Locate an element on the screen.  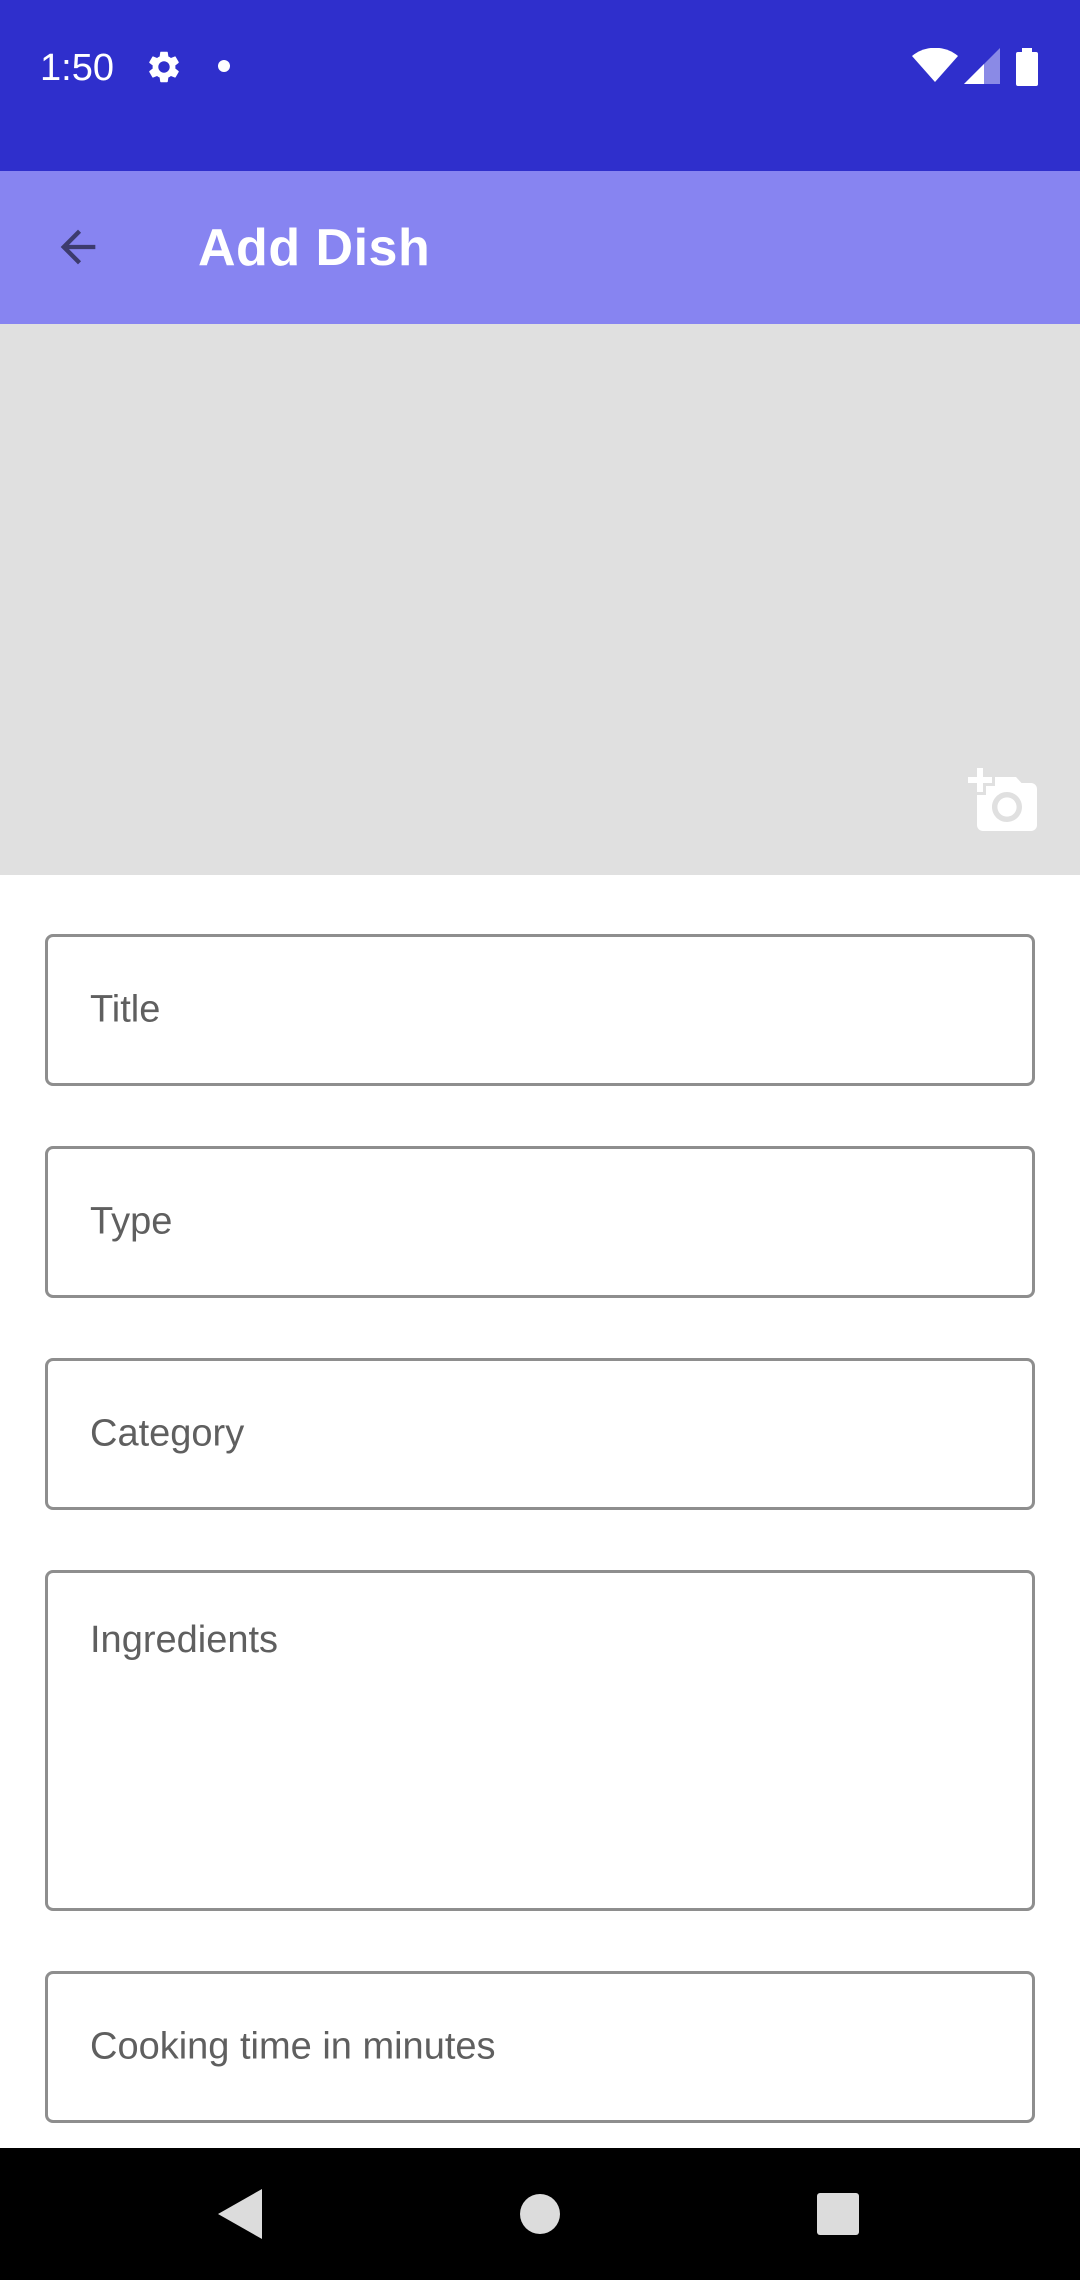
status-icons is located at coordinates (977, 68).